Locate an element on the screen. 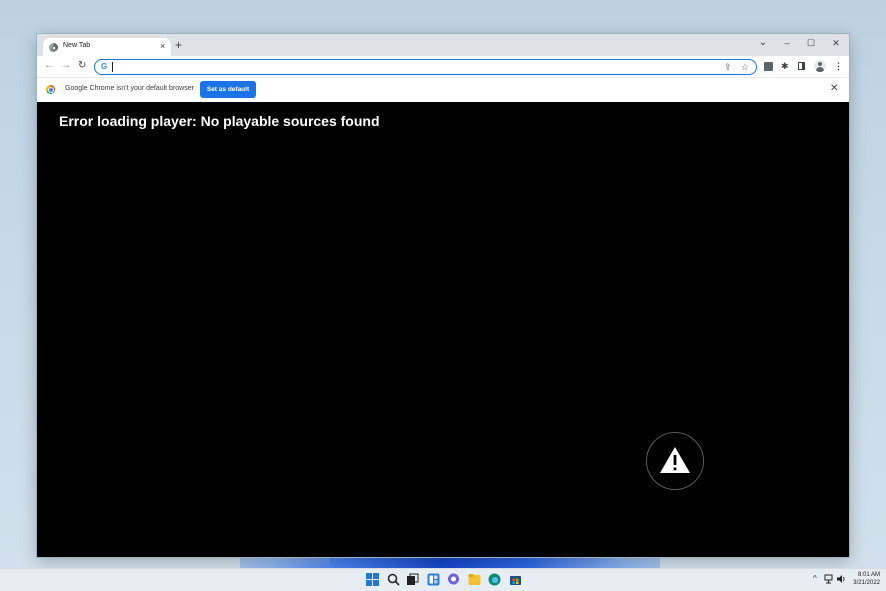 Image resolution: width=886 pixels, height=591 pixels. search-icon is located at coordinates (393, 579).